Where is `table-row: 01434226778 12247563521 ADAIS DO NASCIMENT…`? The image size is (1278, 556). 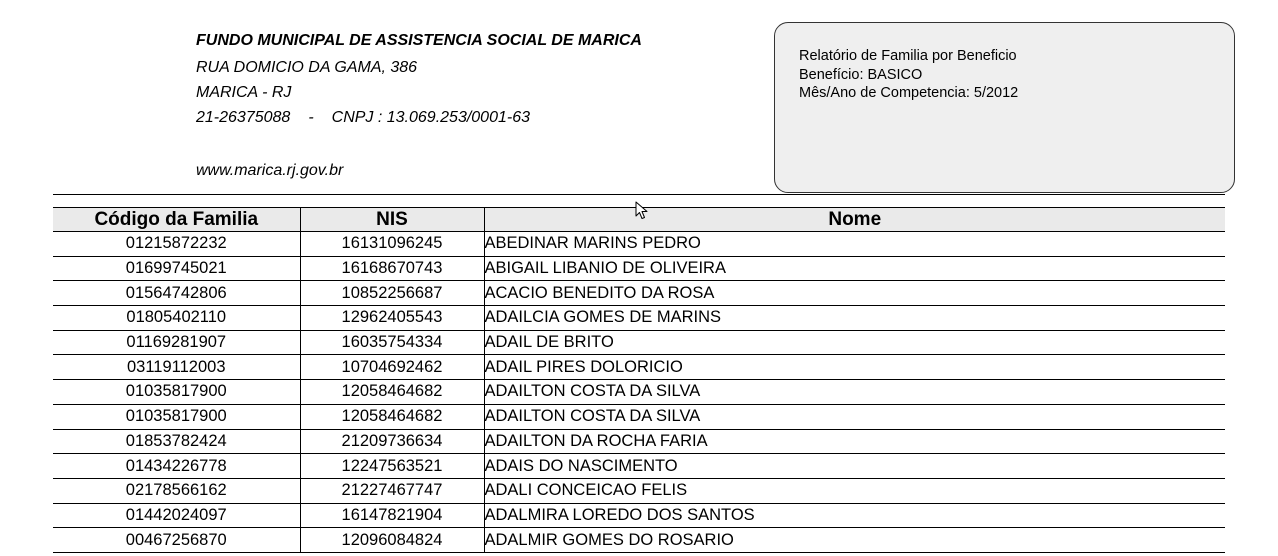
table-row: 01434226778 12247563521 ADAIS DO NASCIMENT… is located at coordinates (639, 466).